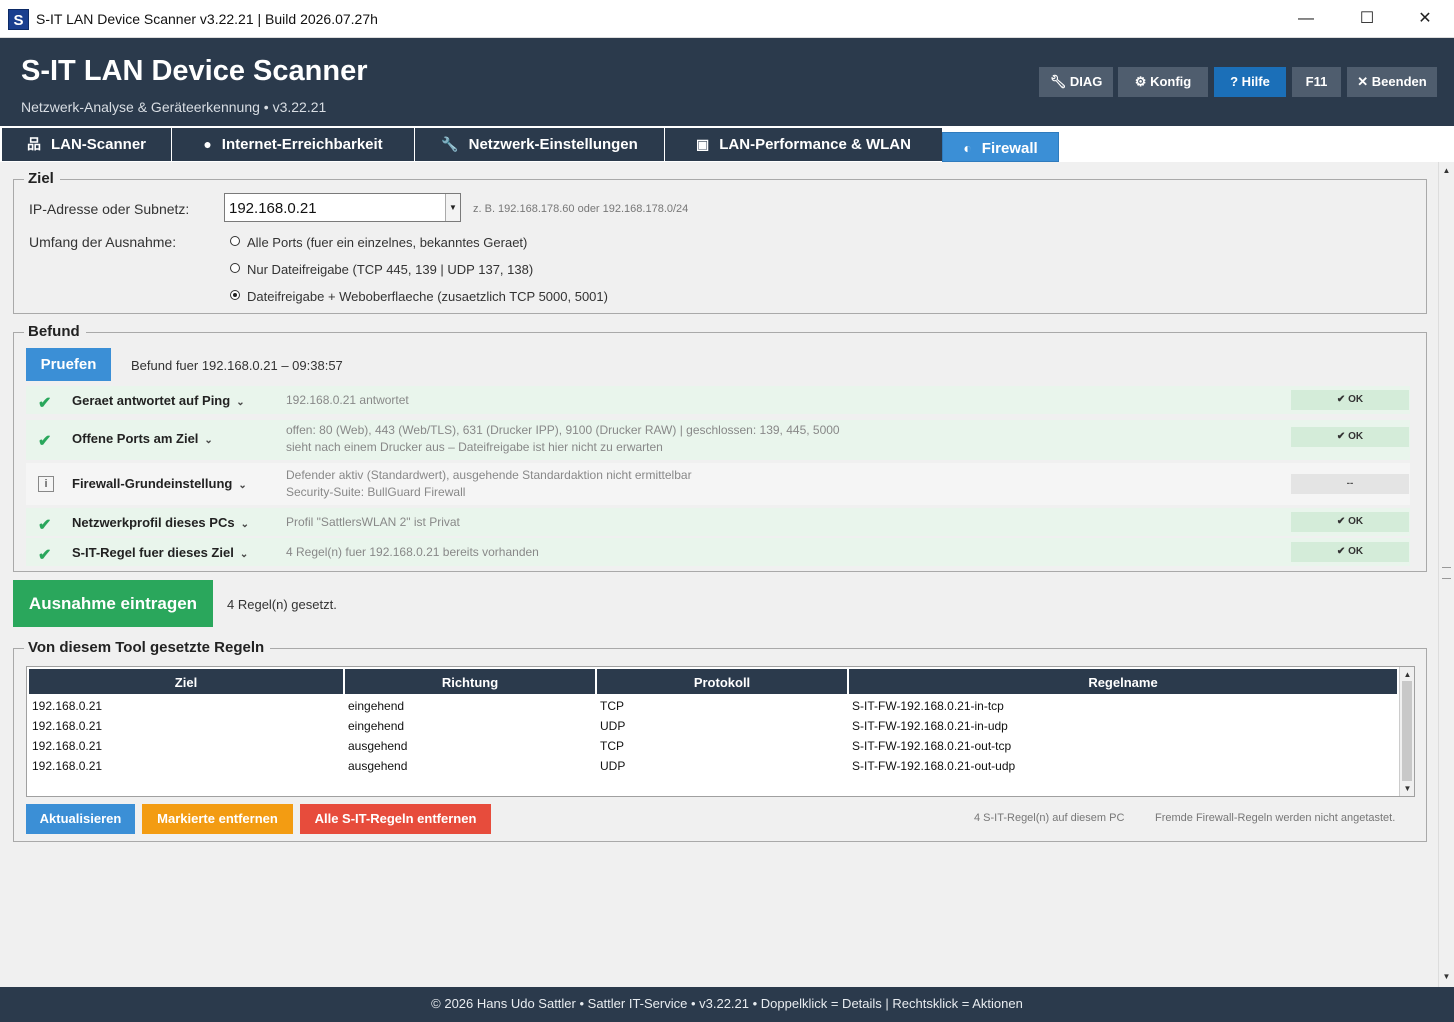  Describe the element at coordinates (46, 484) in the screenshot. I see `info-icon: i` at that location.